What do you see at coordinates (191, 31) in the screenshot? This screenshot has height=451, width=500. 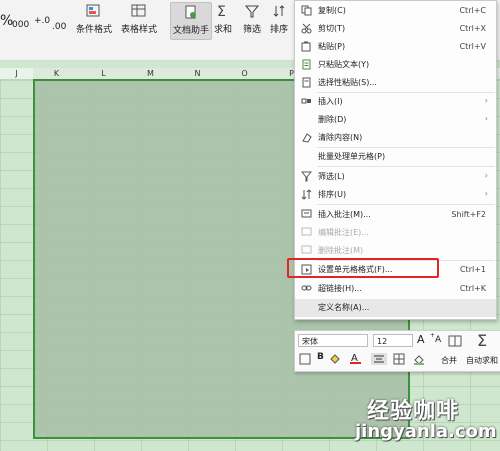 I see `doc-helper-label: 文档助手` at bounding box center [191, 31].